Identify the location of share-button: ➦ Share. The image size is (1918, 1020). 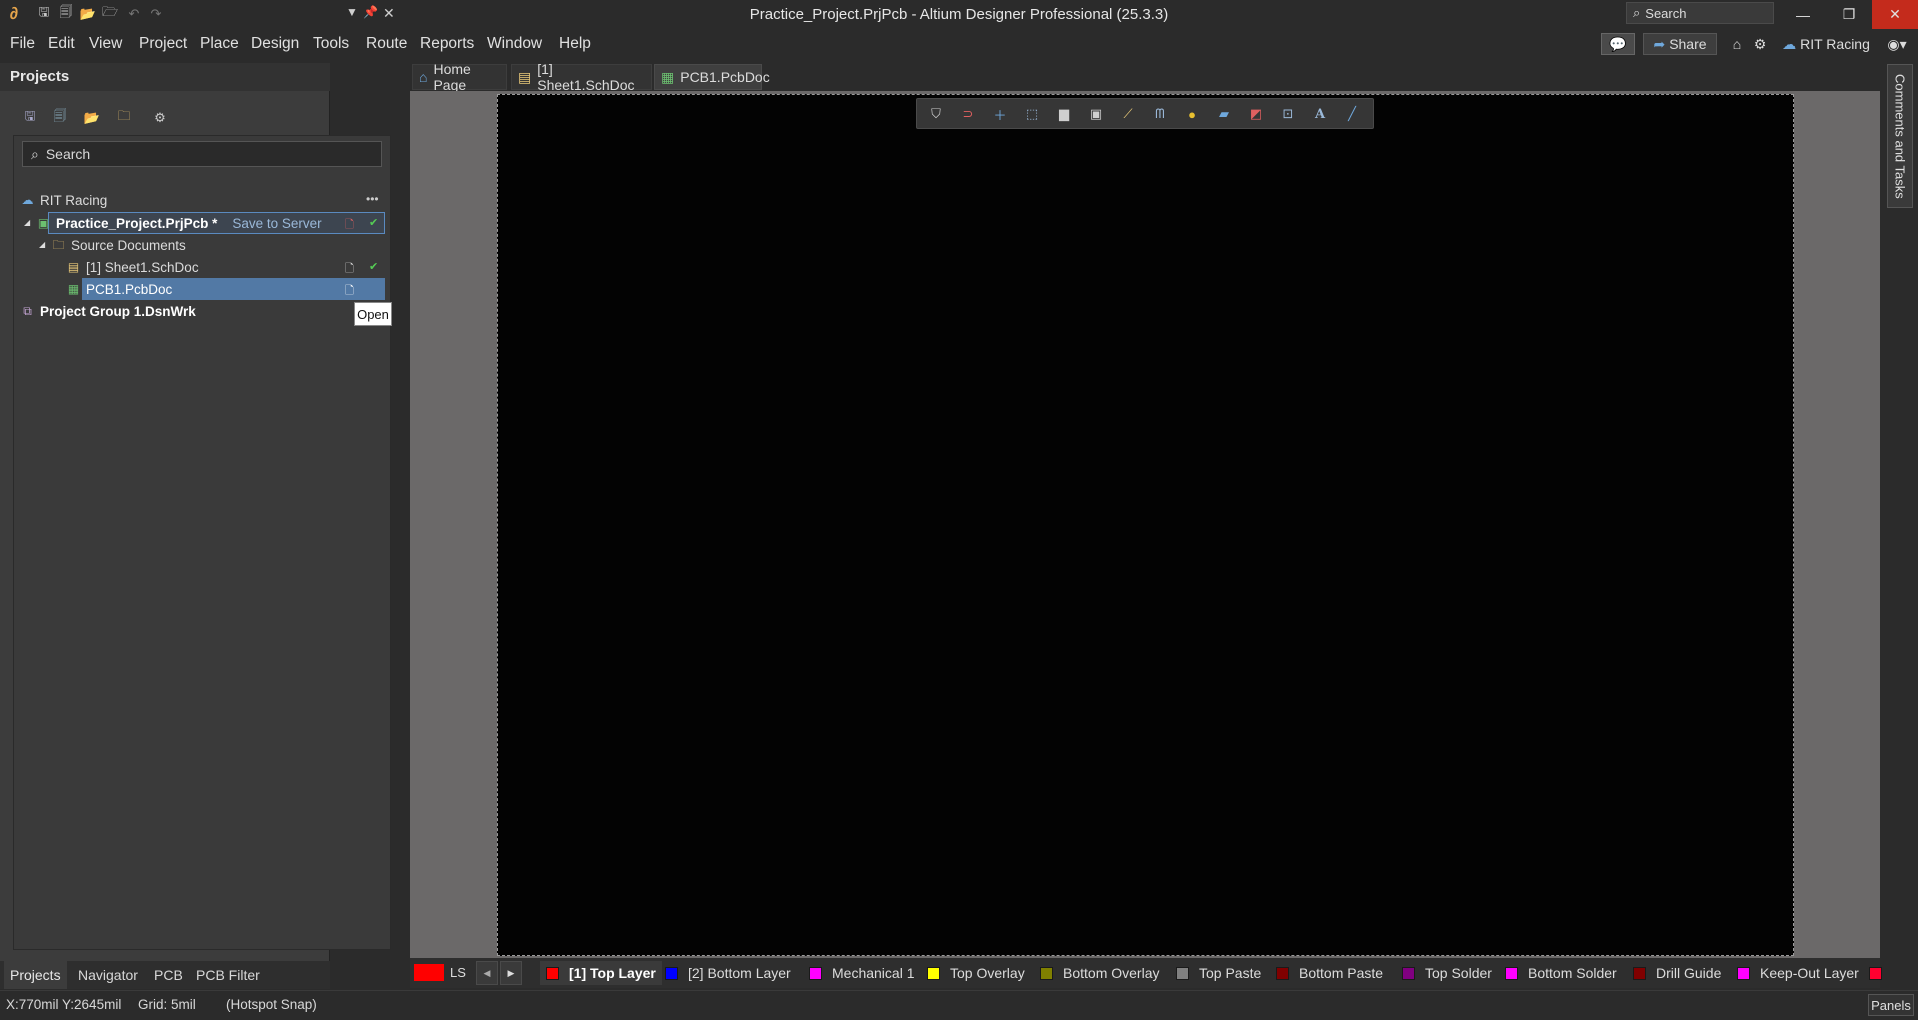
(1680, 44).